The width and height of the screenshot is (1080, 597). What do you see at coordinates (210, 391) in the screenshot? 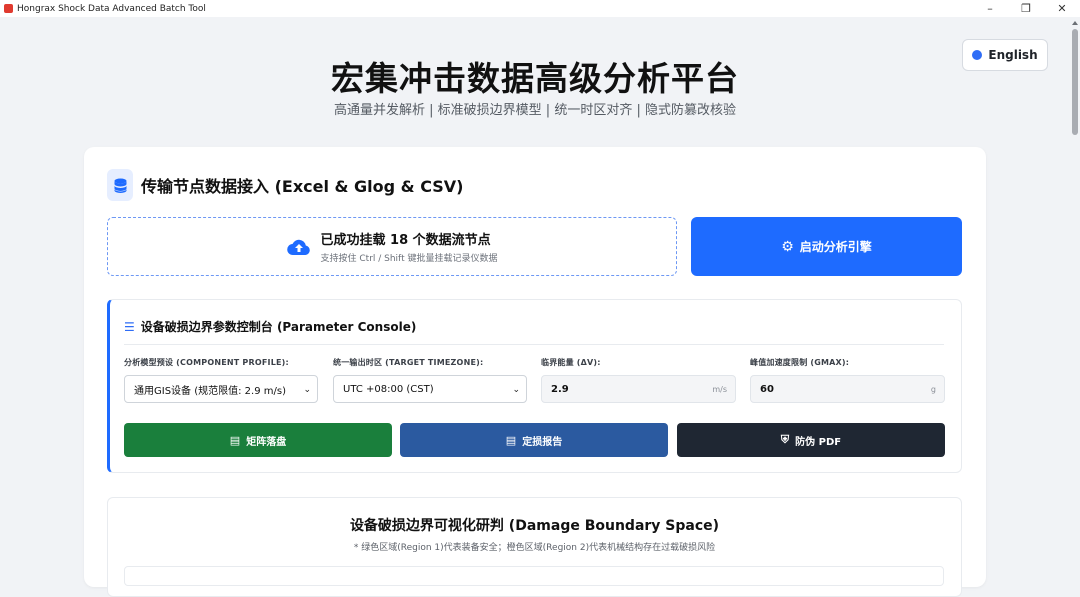
I see `profile-select-value: 通用GIS设备 (规范限值: 2.9 m/s)` at bounding box center [210, 391].